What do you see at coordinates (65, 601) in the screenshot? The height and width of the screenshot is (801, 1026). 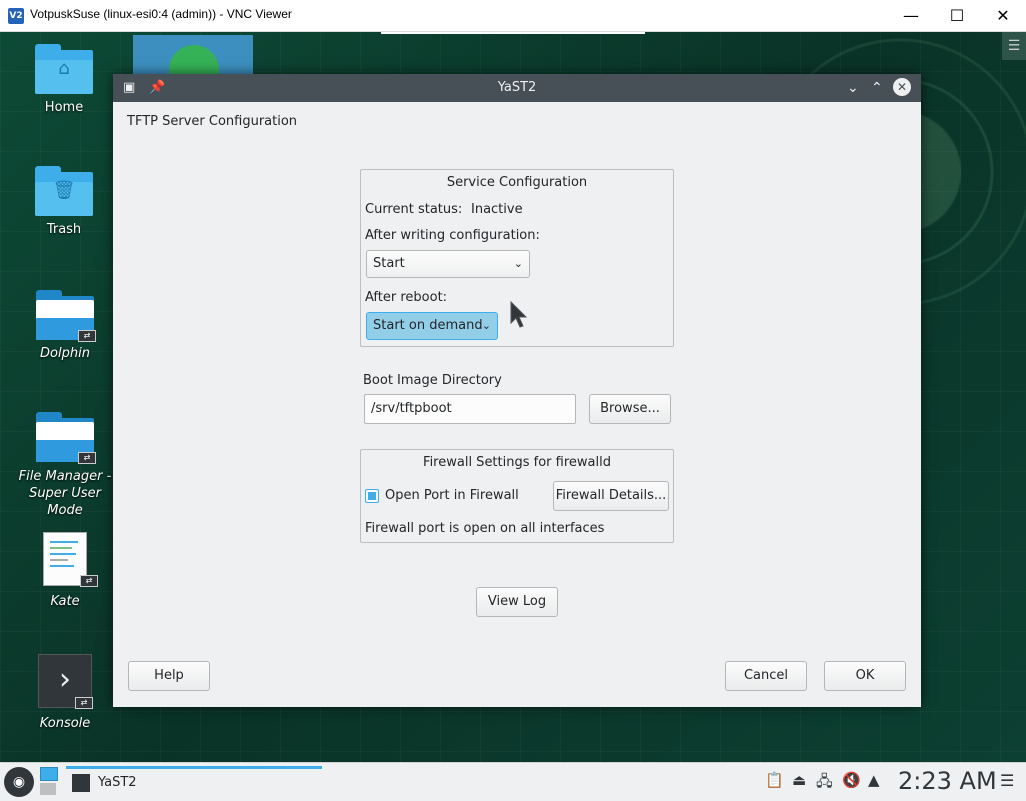 I see `desktop-icon-label: Kate` at bounding box center [65, 601].